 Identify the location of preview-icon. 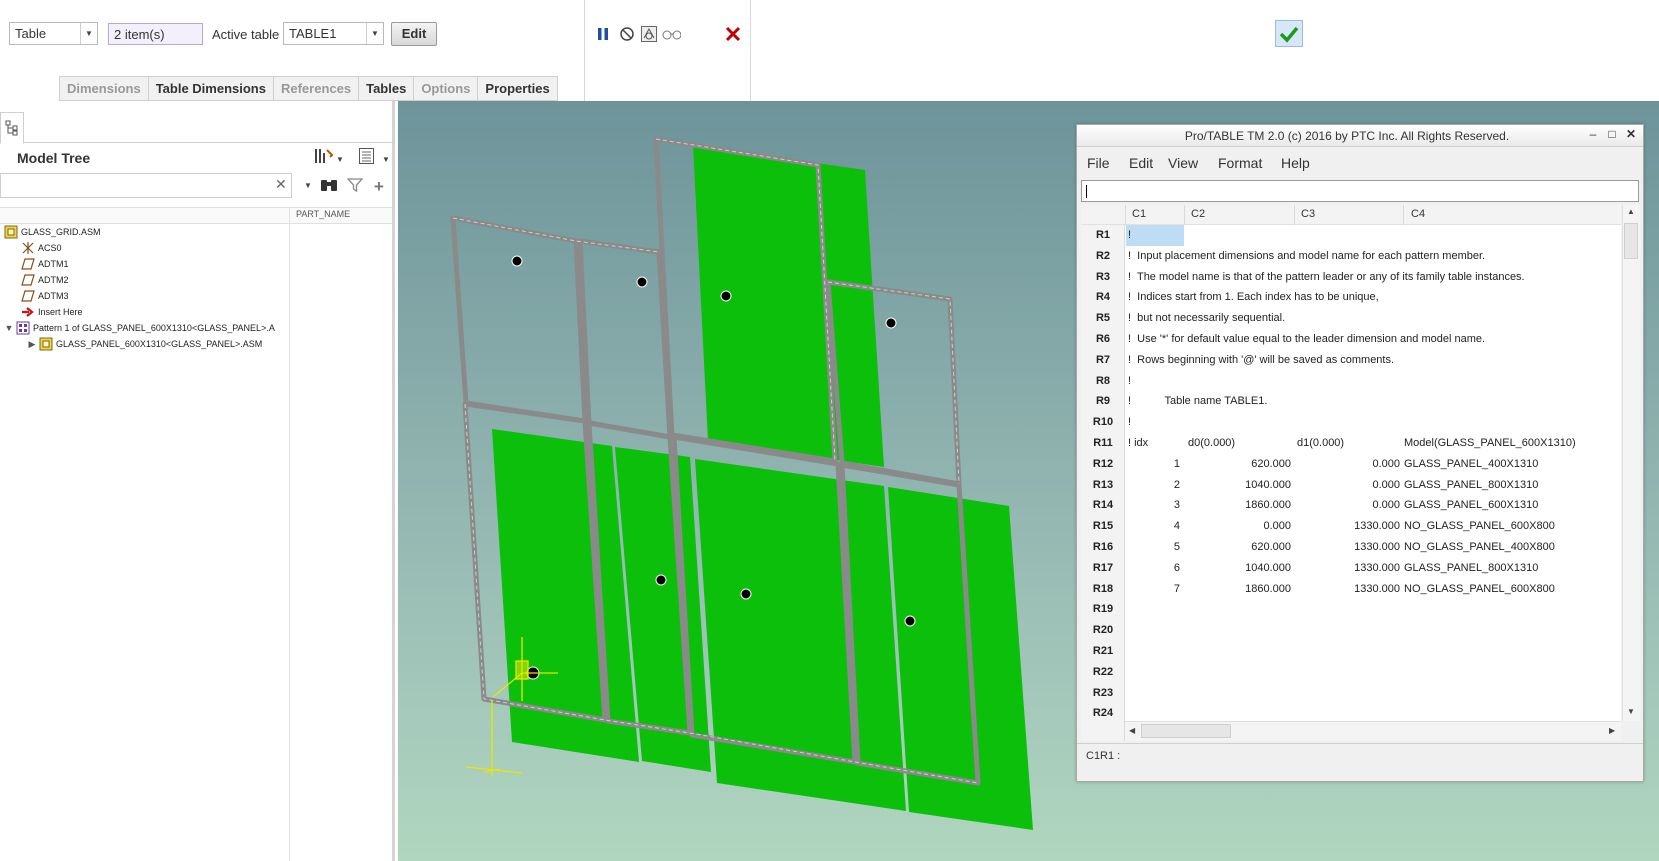
(648, 33).